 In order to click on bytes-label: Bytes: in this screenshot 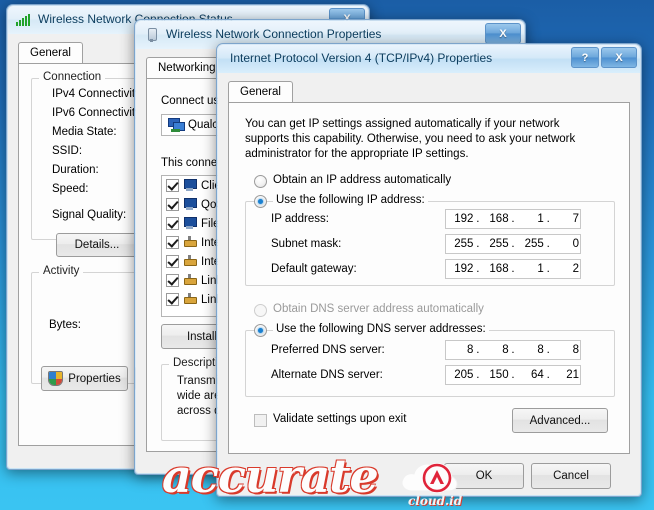, I will do `click(65, 325)`.